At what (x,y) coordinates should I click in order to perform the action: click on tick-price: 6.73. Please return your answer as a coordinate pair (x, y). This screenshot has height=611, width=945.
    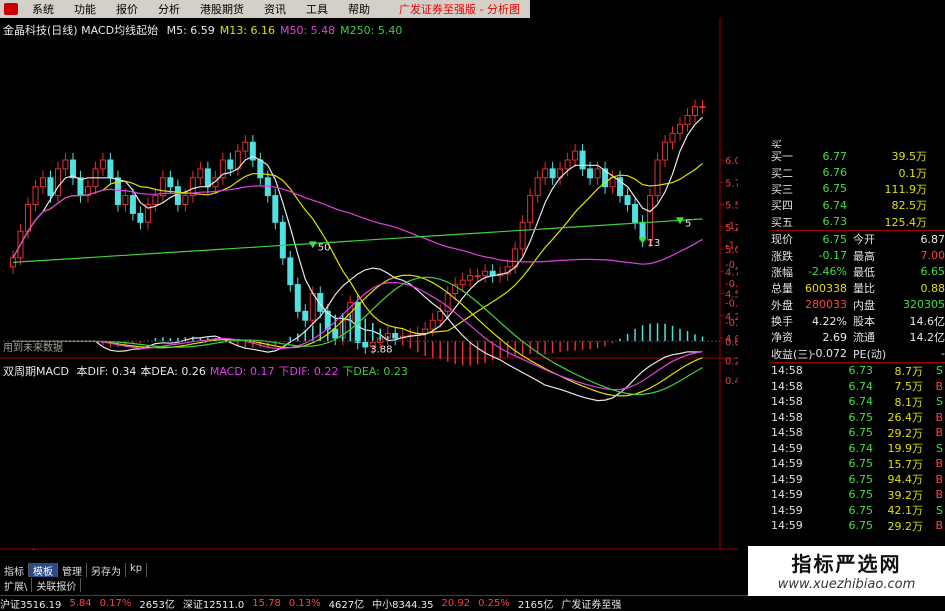
    Looking at the image, I should click on (861, 371).